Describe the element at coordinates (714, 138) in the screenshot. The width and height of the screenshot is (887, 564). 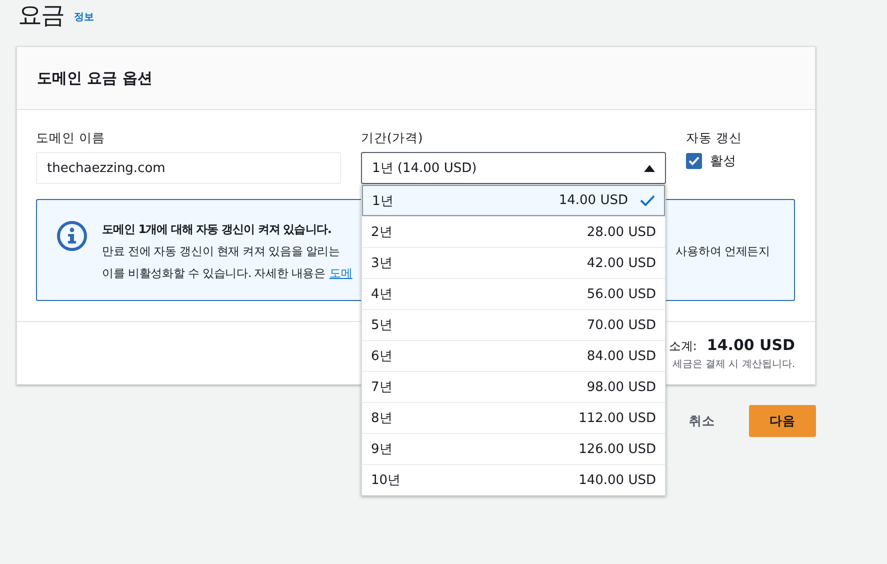
I see `field-label: 자동 갱신` at that location.